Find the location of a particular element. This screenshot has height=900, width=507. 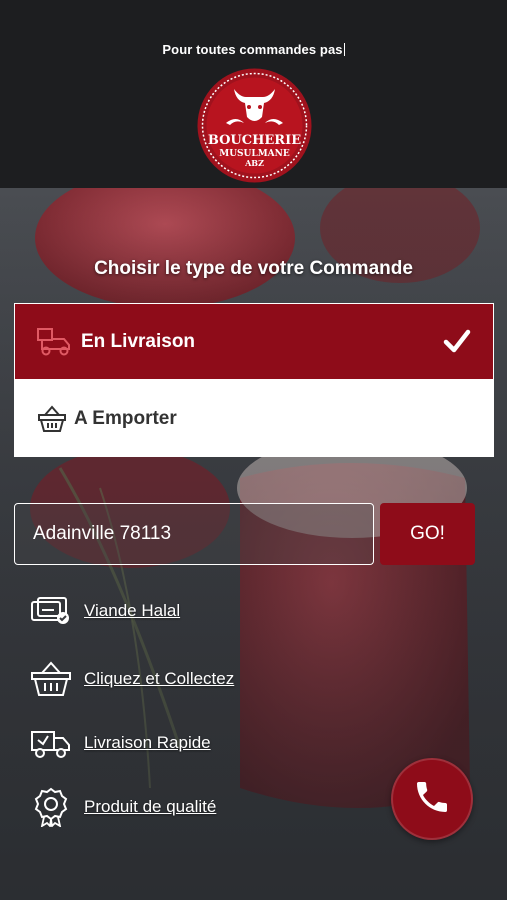

option-label: A Emporter is located at coordinates (125, 418).